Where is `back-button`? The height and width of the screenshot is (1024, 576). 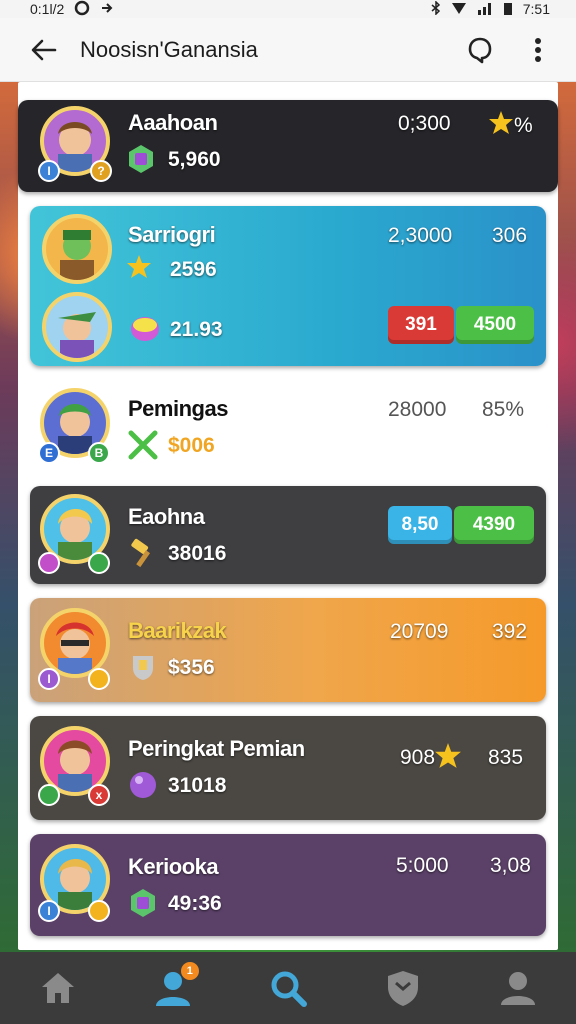 back-button is located at coordinates (44, 50).